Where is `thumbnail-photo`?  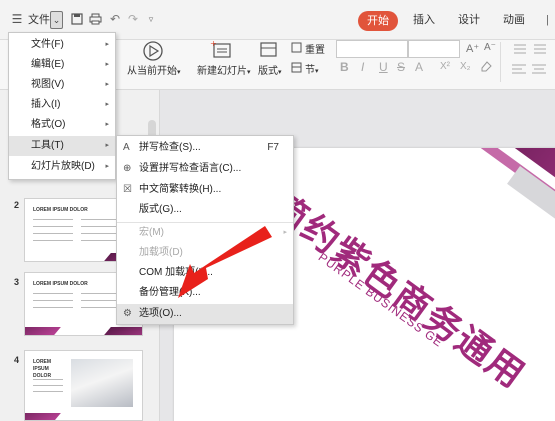
thumbnail-photo is located at coordinates (102, 383).